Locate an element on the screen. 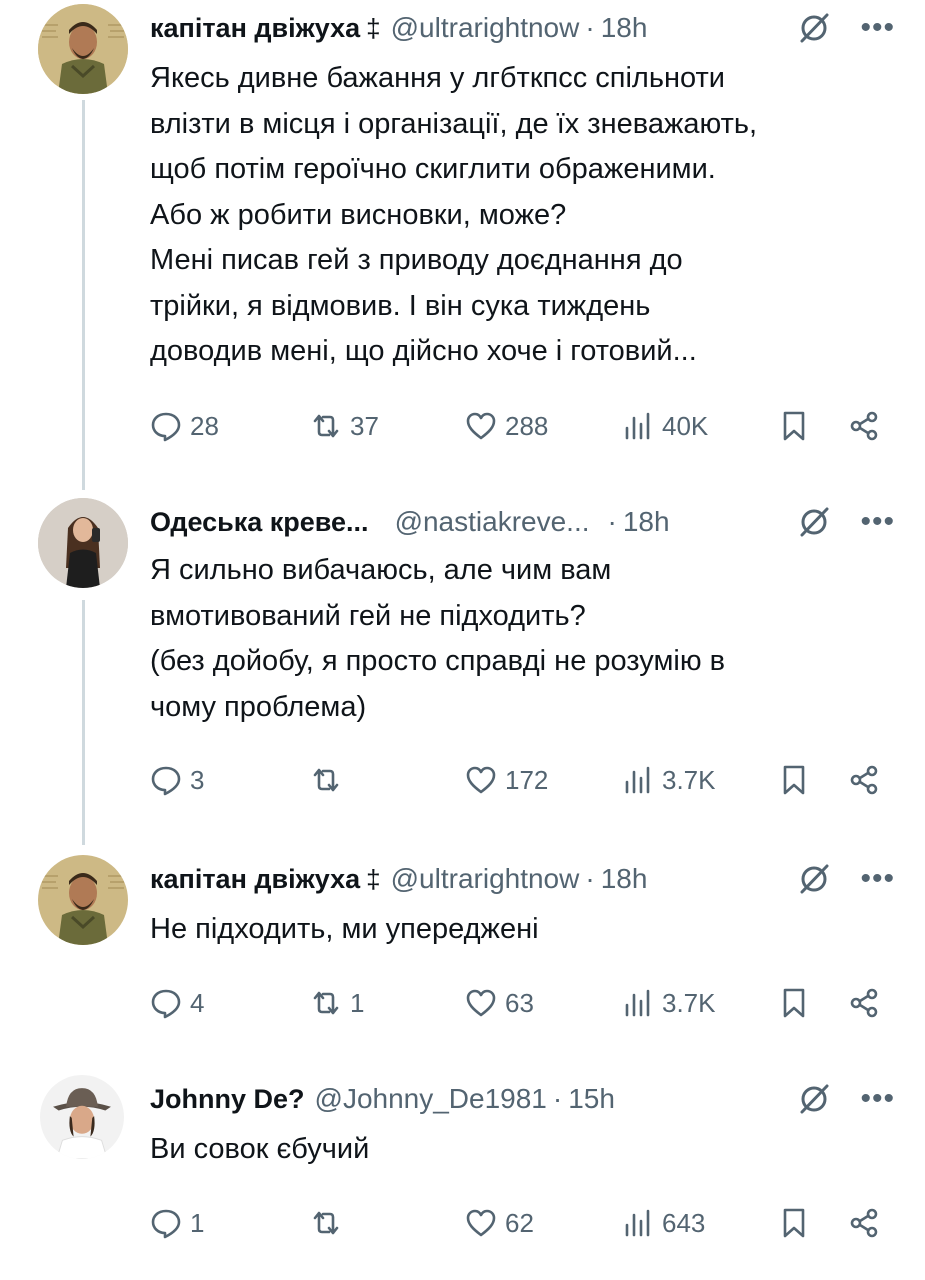  like-count: 172 is located at coordinates (527, 779).